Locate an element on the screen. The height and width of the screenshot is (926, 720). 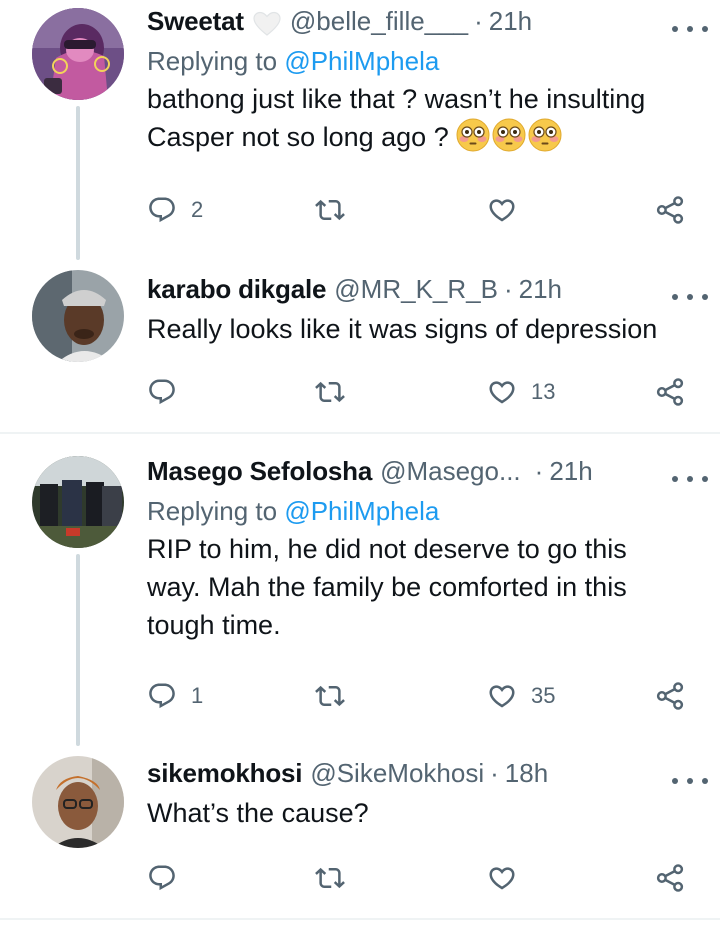
timestamp: 18h is located at coordinates (526, 773).